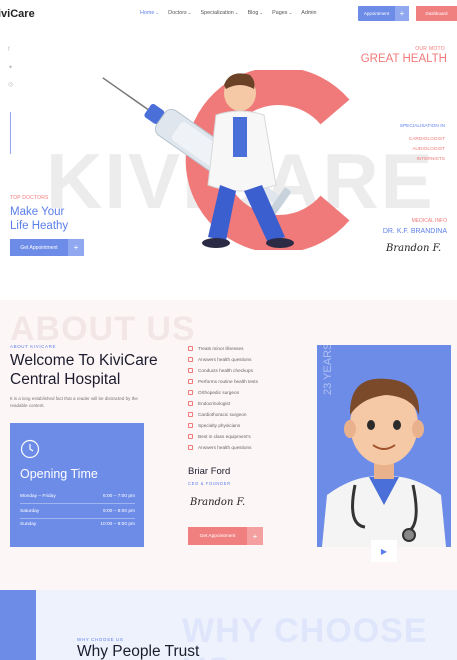 Image resolution: width=457 pixels, height=660 pixels. I want to click on appointment-button: Appointment +, so click(383, 13).